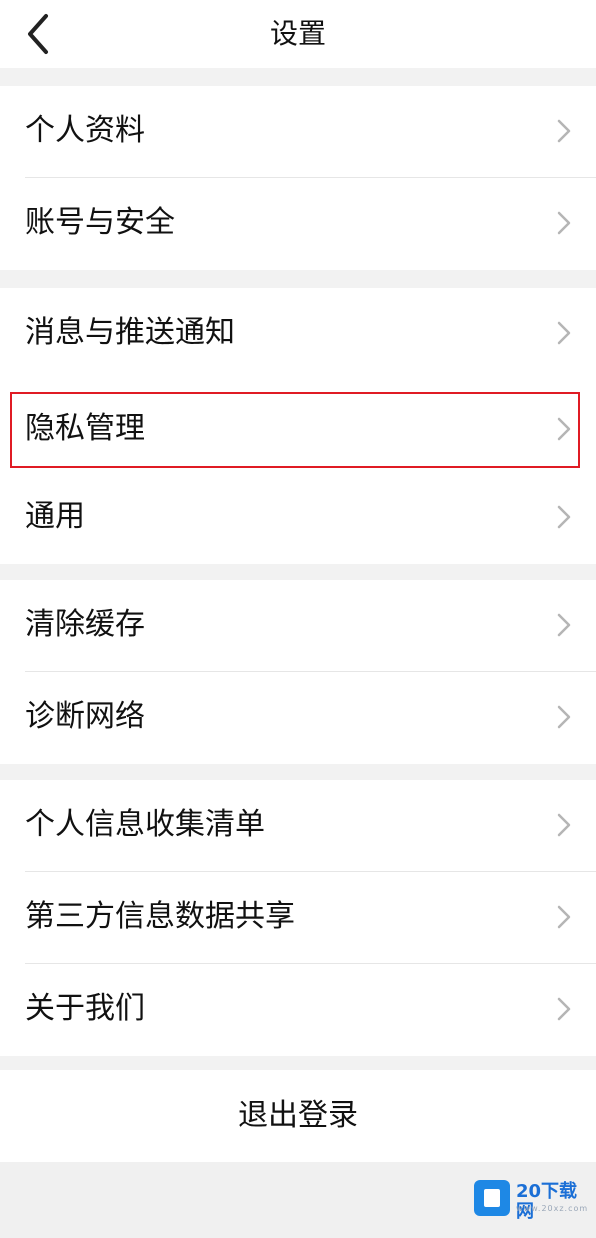 The width and height of the screenshot is (596, 1238). I want to click on page-title: 设置, so click(297, 33).